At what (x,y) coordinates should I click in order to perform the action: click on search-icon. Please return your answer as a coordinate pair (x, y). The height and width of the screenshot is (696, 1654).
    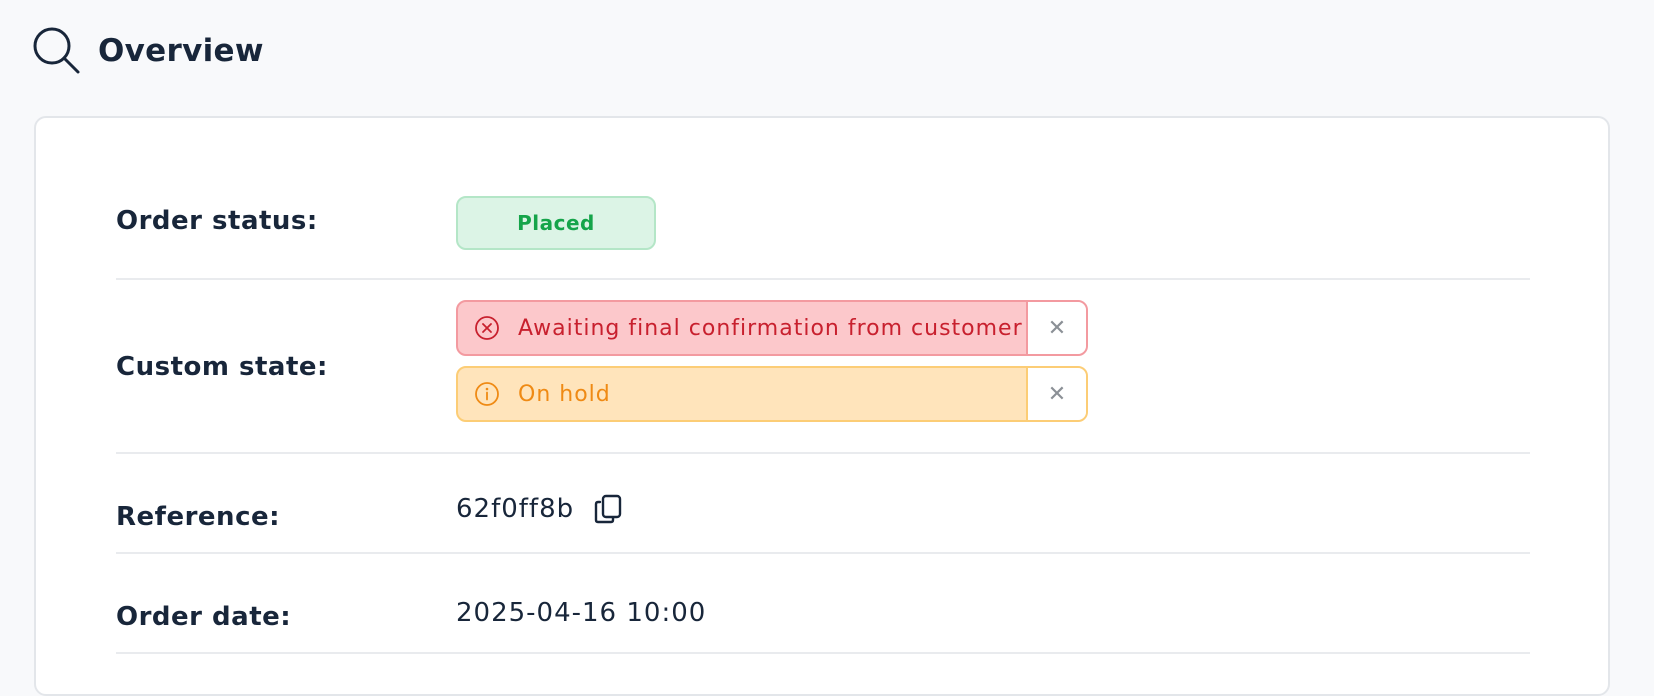
    Looking at the image, I should click on (56, 50).